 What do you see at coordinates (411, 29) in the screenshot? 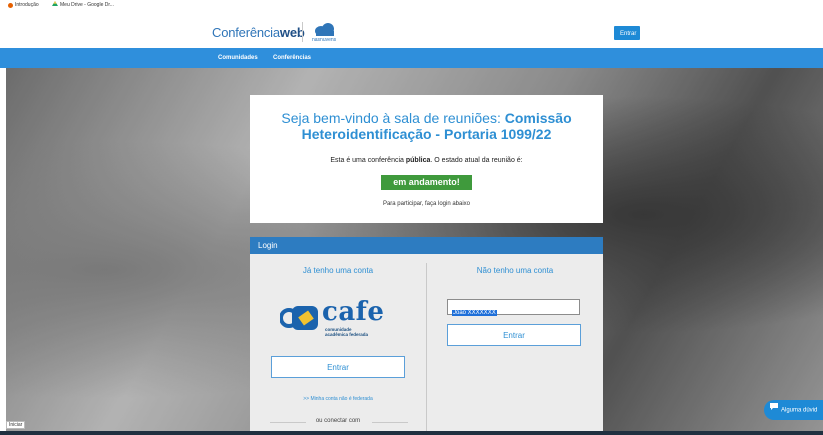
I see `site-header: Conferênciaweb nasnuvens Entrar` at bounding box center [411, 29].